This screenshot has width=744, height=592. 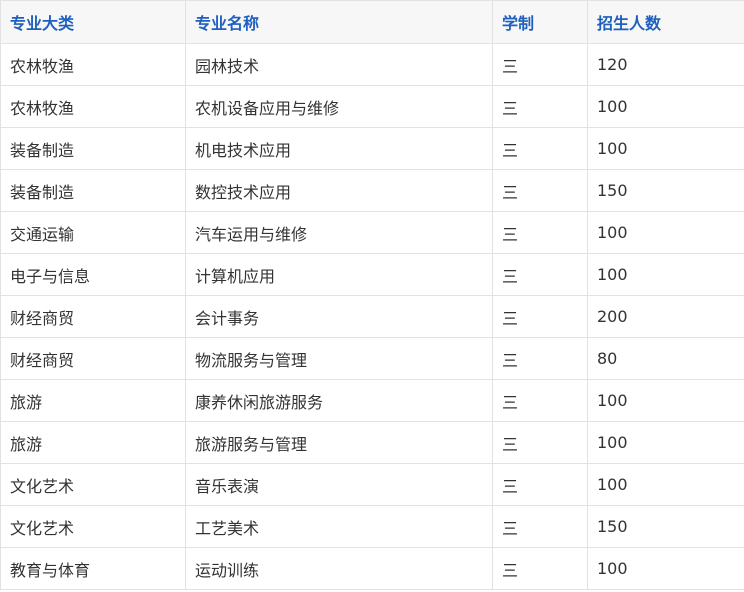 I want to click on table-row: 农林牧渔 园林技术三 120, so click(x=372, y=64).